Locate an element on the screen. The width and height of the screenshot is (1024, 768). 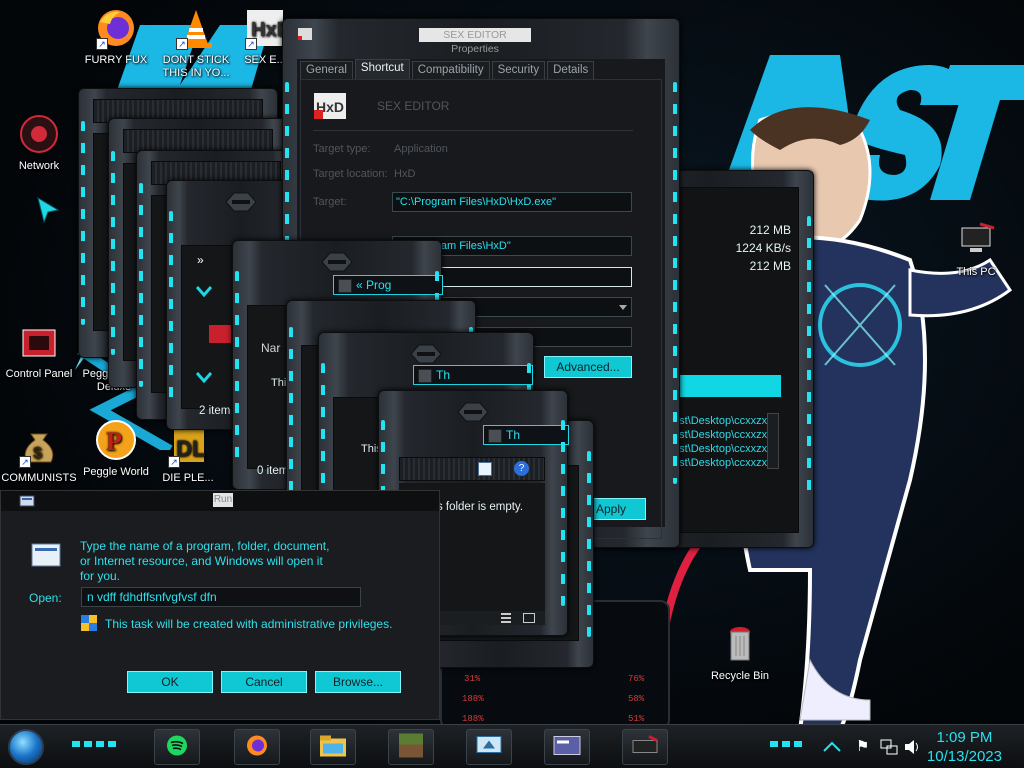
target-field: "C:\Program Files\HxD\HxD.exe" is located at coordinates (512, 202).